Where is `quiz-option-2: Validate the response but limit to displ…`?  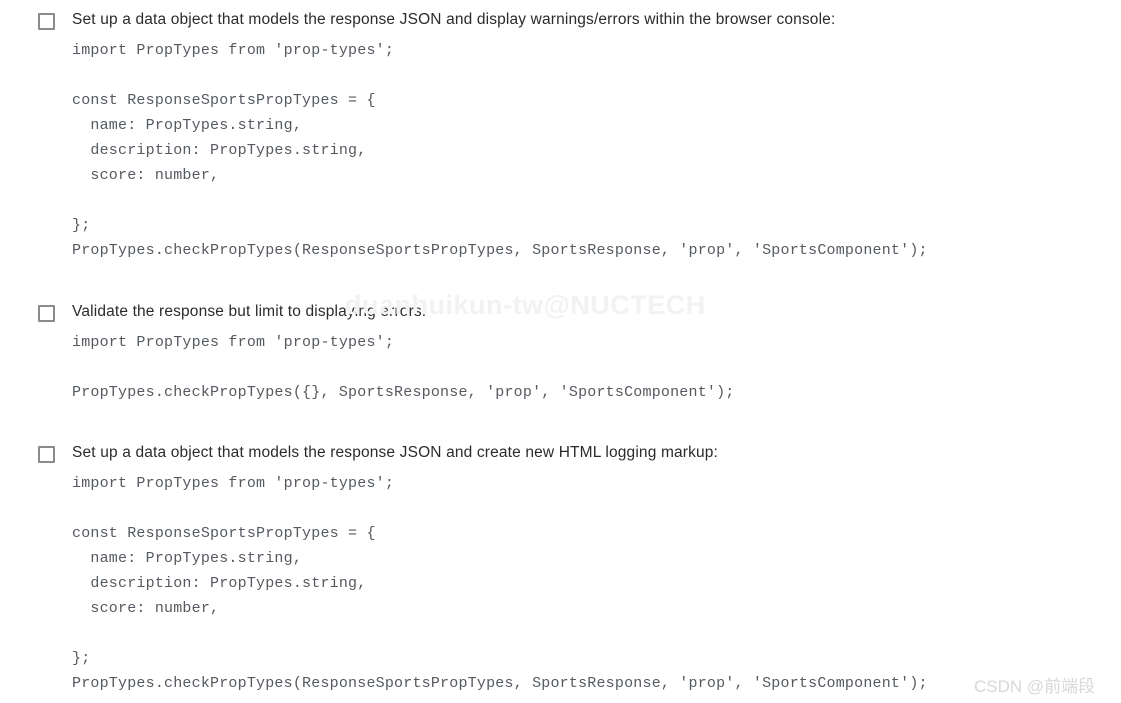
quiz-option-2: Validate the response but limit to displ… is located at coordinates (560, 351).